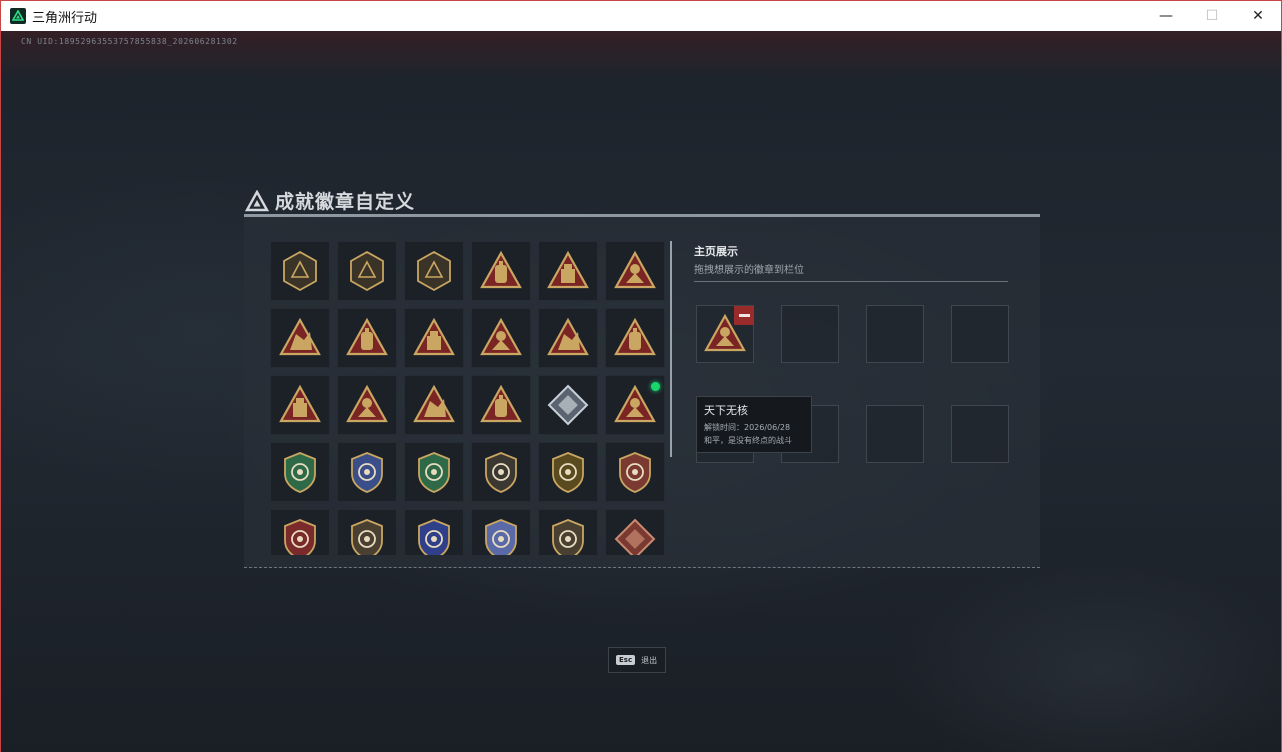 The image size is (1282, 752). Describe the element at coordinates (637, 660) in the screenshot. I see `exit-button: Esc 退出` at that location.